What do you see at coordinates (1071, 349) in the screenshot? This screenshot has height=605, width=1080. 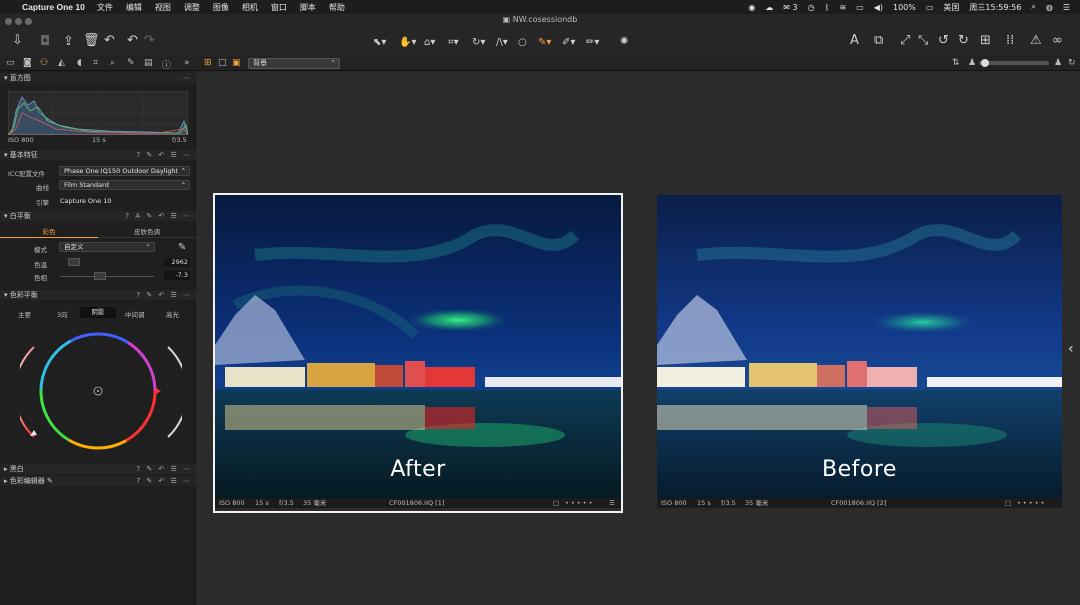 I see `browser-toggle-chevron-left-icon: ‹` at bounding box center [1071, 349].